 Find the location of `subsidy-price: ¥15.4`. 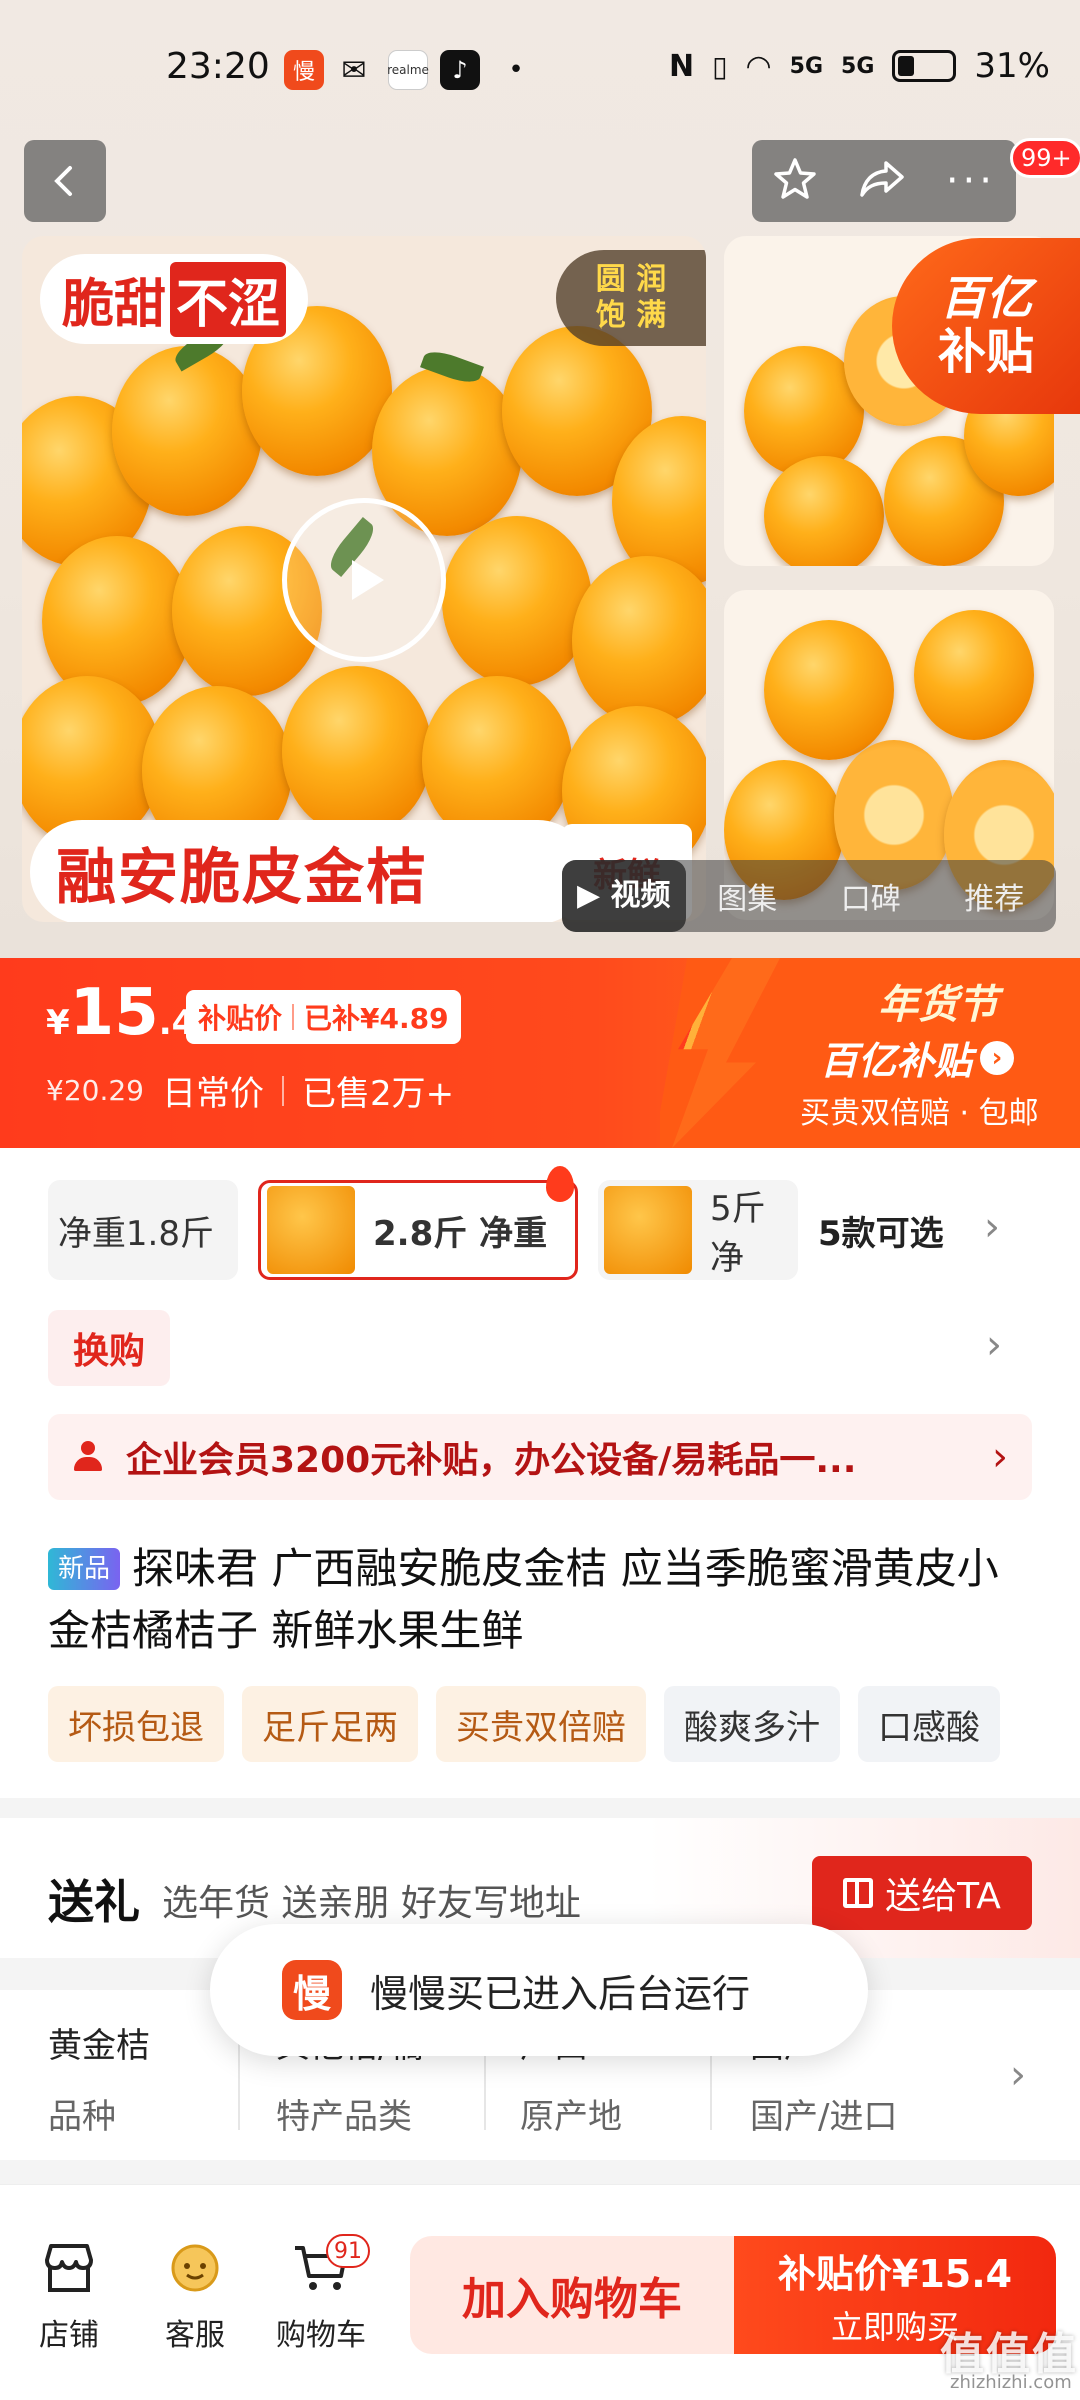

subsidy-price: ¥15.4 is located at coordinates (121, 1013).